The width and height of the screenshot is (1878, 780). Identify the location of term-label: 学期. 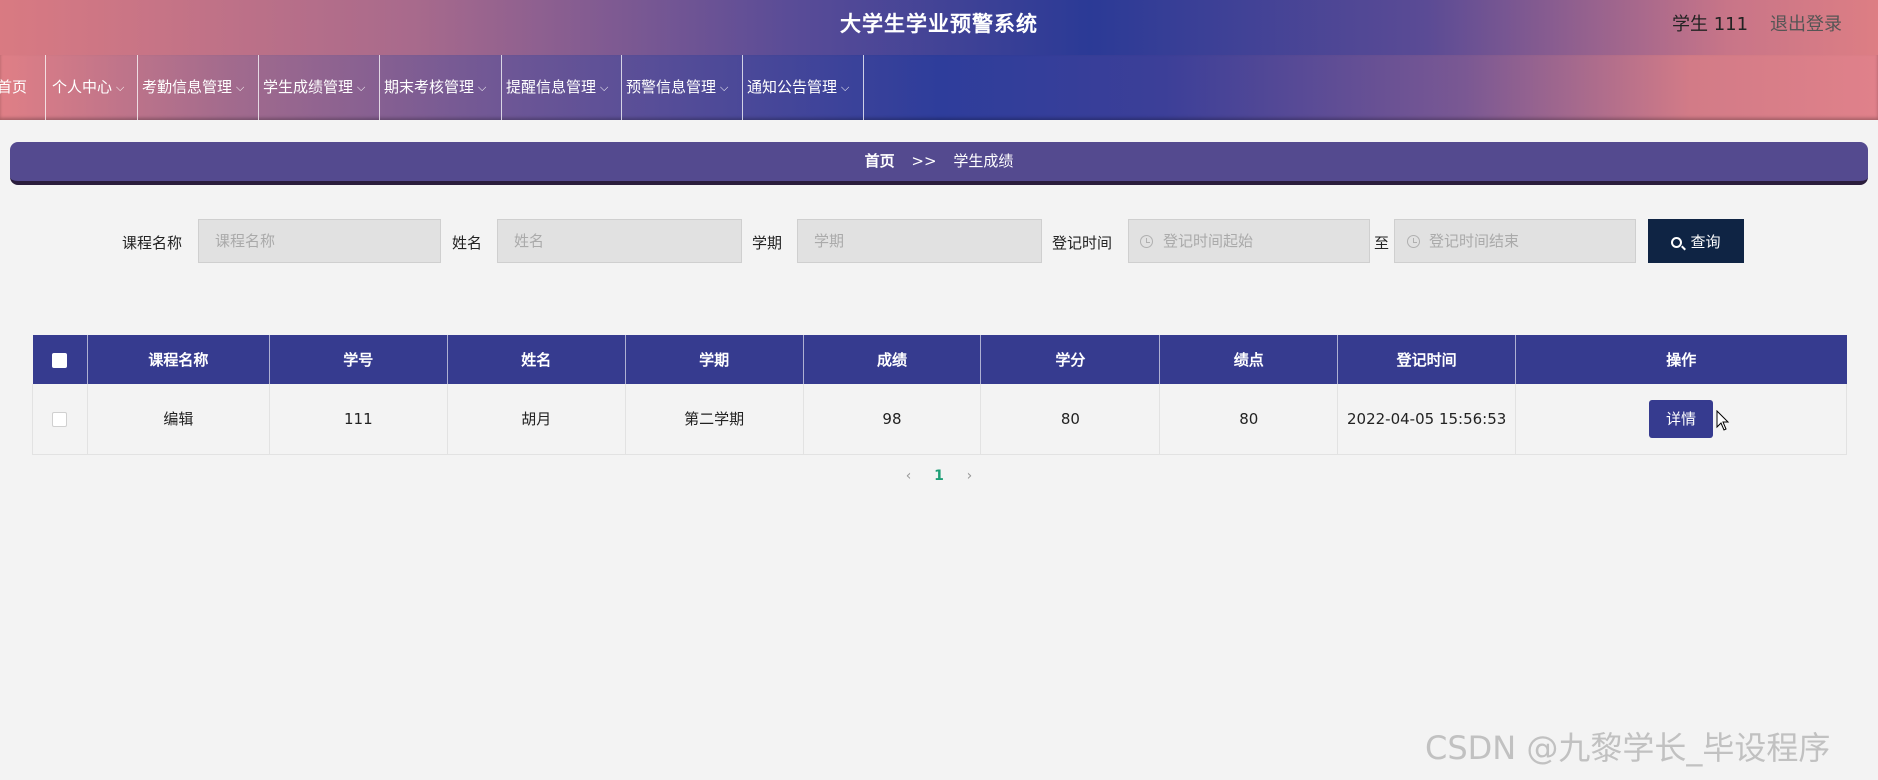
(767, 243).